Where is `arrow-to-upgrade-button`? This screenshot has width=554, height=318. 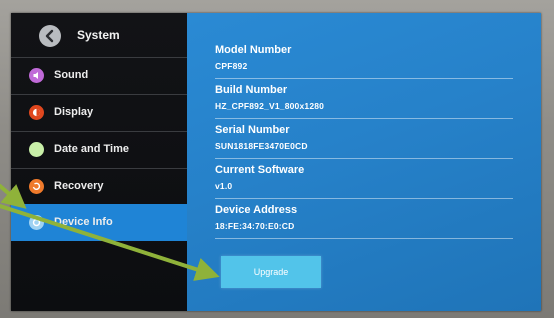 arrow-to-upgrade-button is located at coordinates (110, 242).